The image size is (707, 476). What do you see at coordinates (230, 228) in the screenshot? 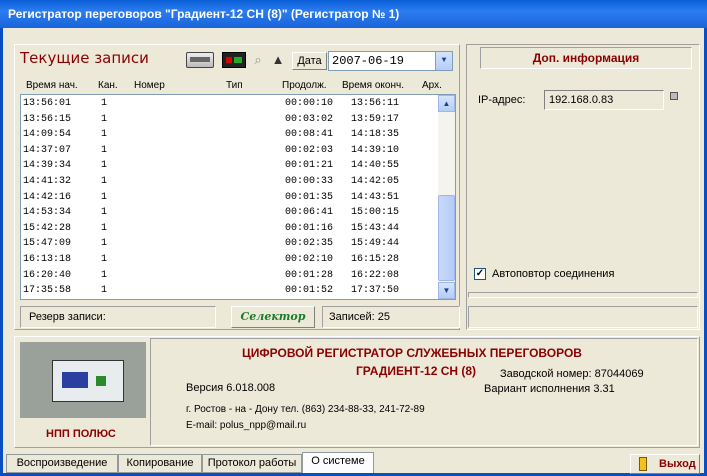
I see `table-row: 15:42:28 1 00:01:16 15:43:44` at bounding box center [230, 228].